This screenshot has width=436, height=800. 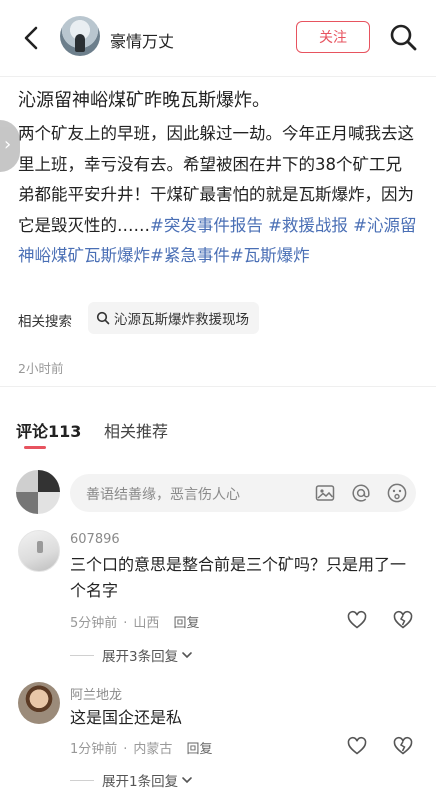 What do you see at coordinates (140, 782) in the screenshot?
I see `expand-replies-label: 展开1条回复` at bounding box center [140, 782].